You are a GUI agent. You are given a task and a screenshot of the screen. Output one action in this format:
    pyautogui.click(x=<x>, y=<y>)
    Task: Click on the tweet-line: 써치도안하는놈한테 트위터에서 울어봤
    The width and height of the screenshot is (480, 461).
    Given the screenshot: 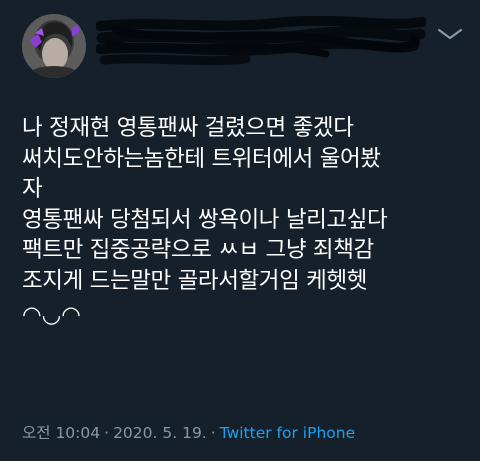 What is the action you would take?
    pyautogui.click(x=201, y=158)
    